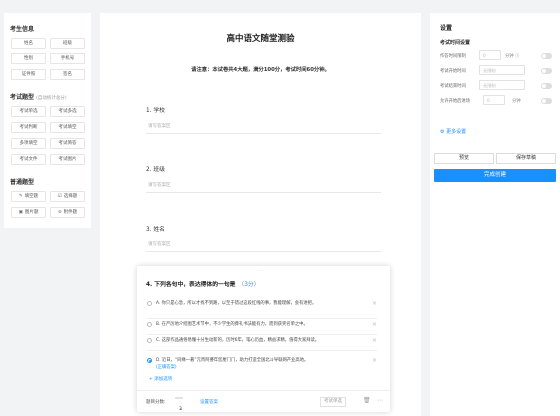  Describe the element at coordinates (260, 69) in the screenshot. I see `paper-note: 请注意：本试卷共4大题，满分100分，考试时间60分钟。` at that location.